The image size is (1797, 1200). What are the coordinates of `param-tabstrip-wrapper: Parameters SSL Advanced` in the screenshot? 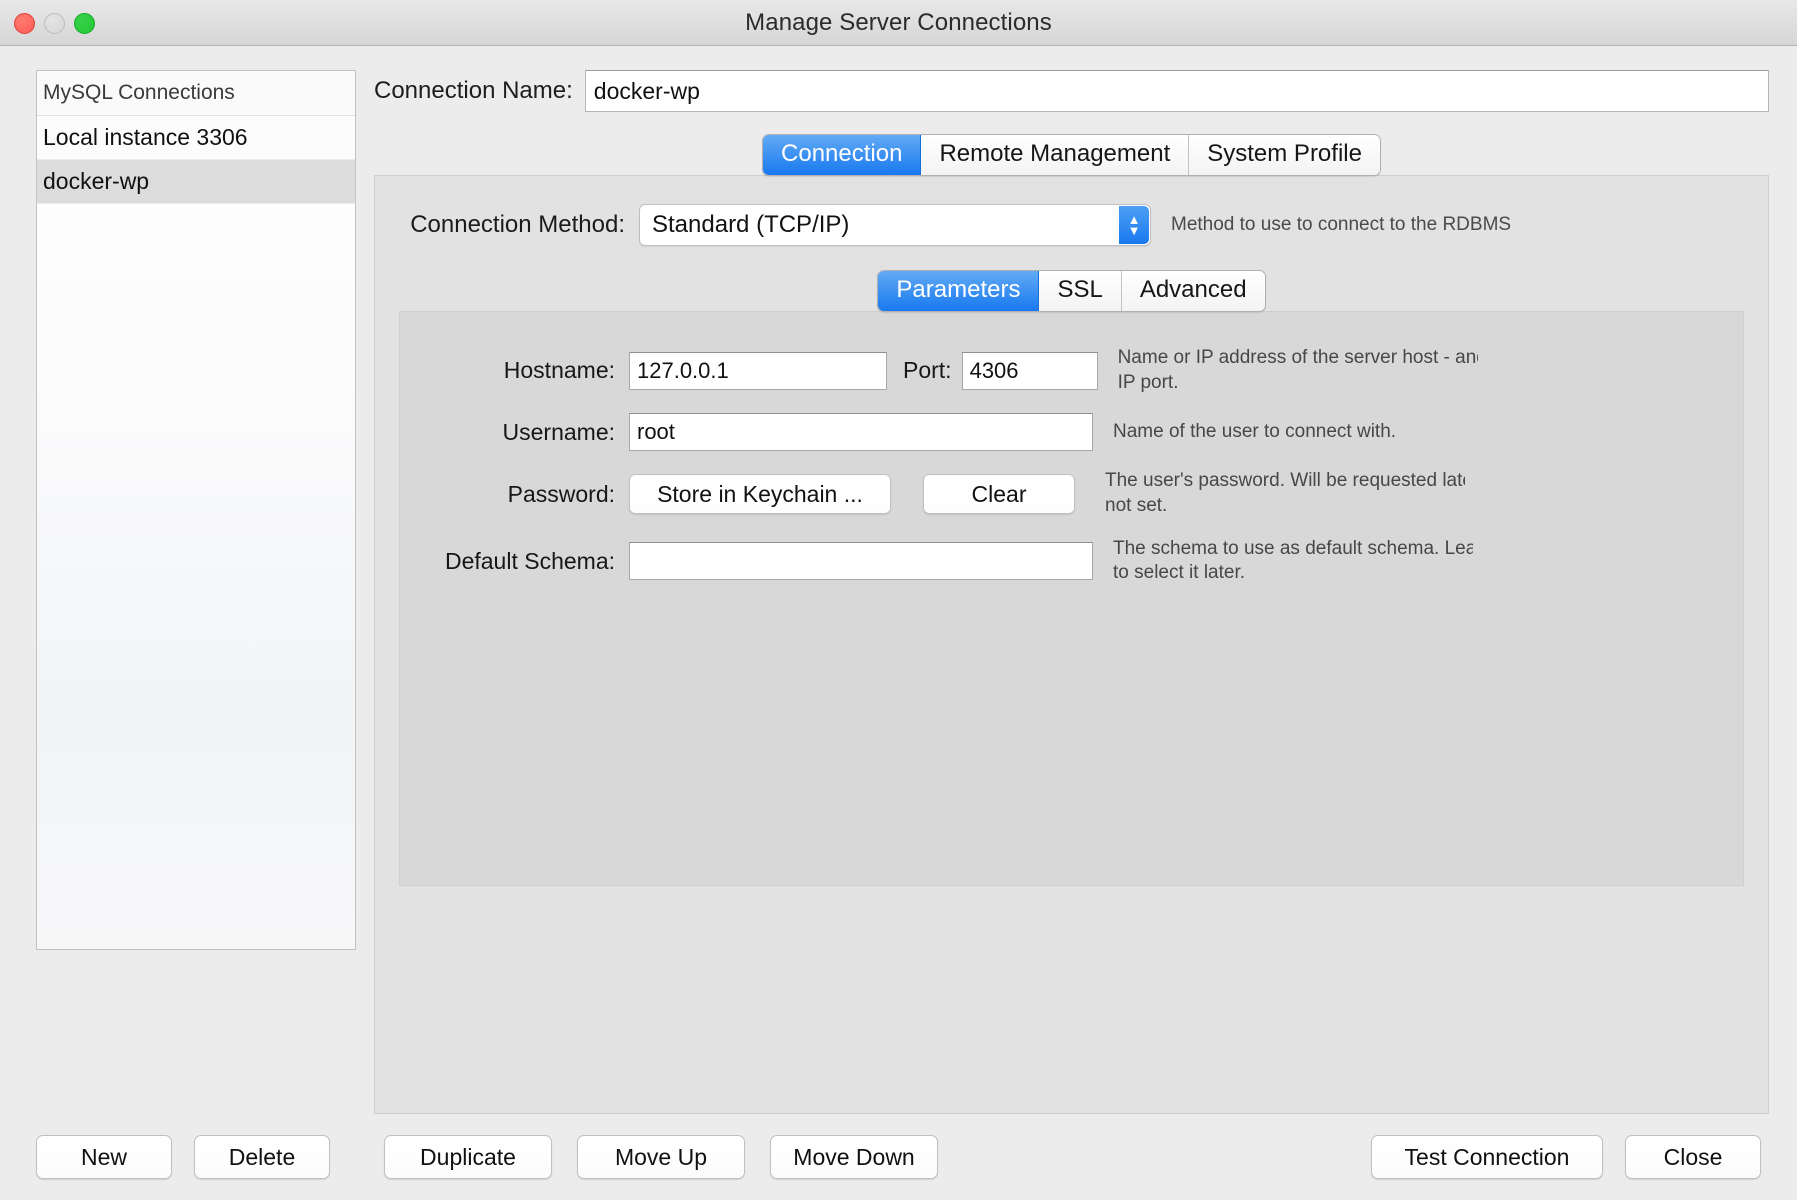 It's located at (1071, 291).